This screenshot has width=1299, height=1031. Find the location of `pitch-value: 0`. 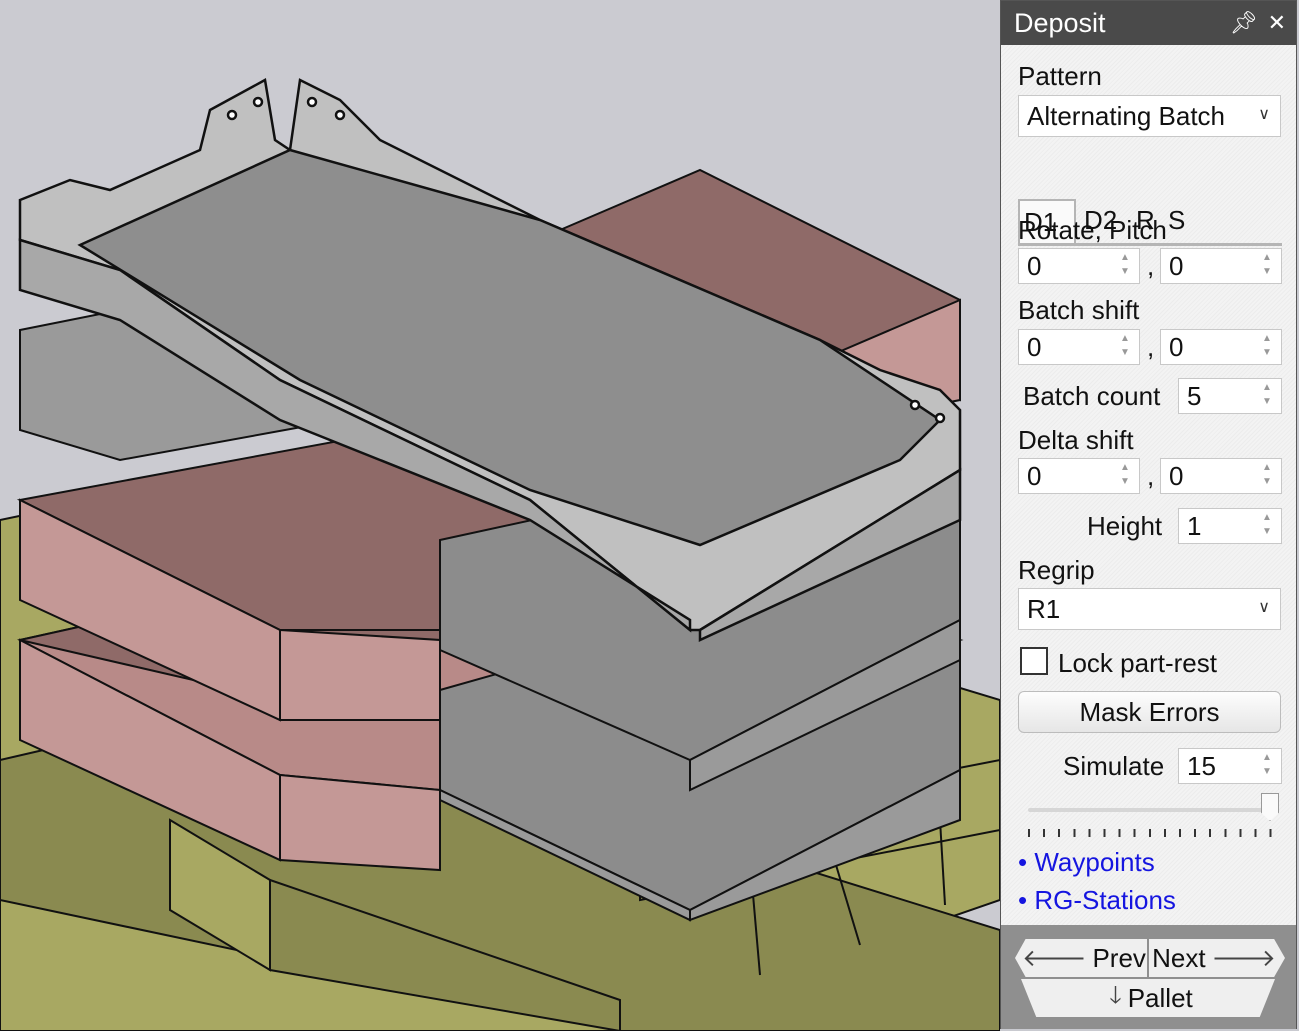

pitch-value: 0 is located at coordinates (1176, 265).